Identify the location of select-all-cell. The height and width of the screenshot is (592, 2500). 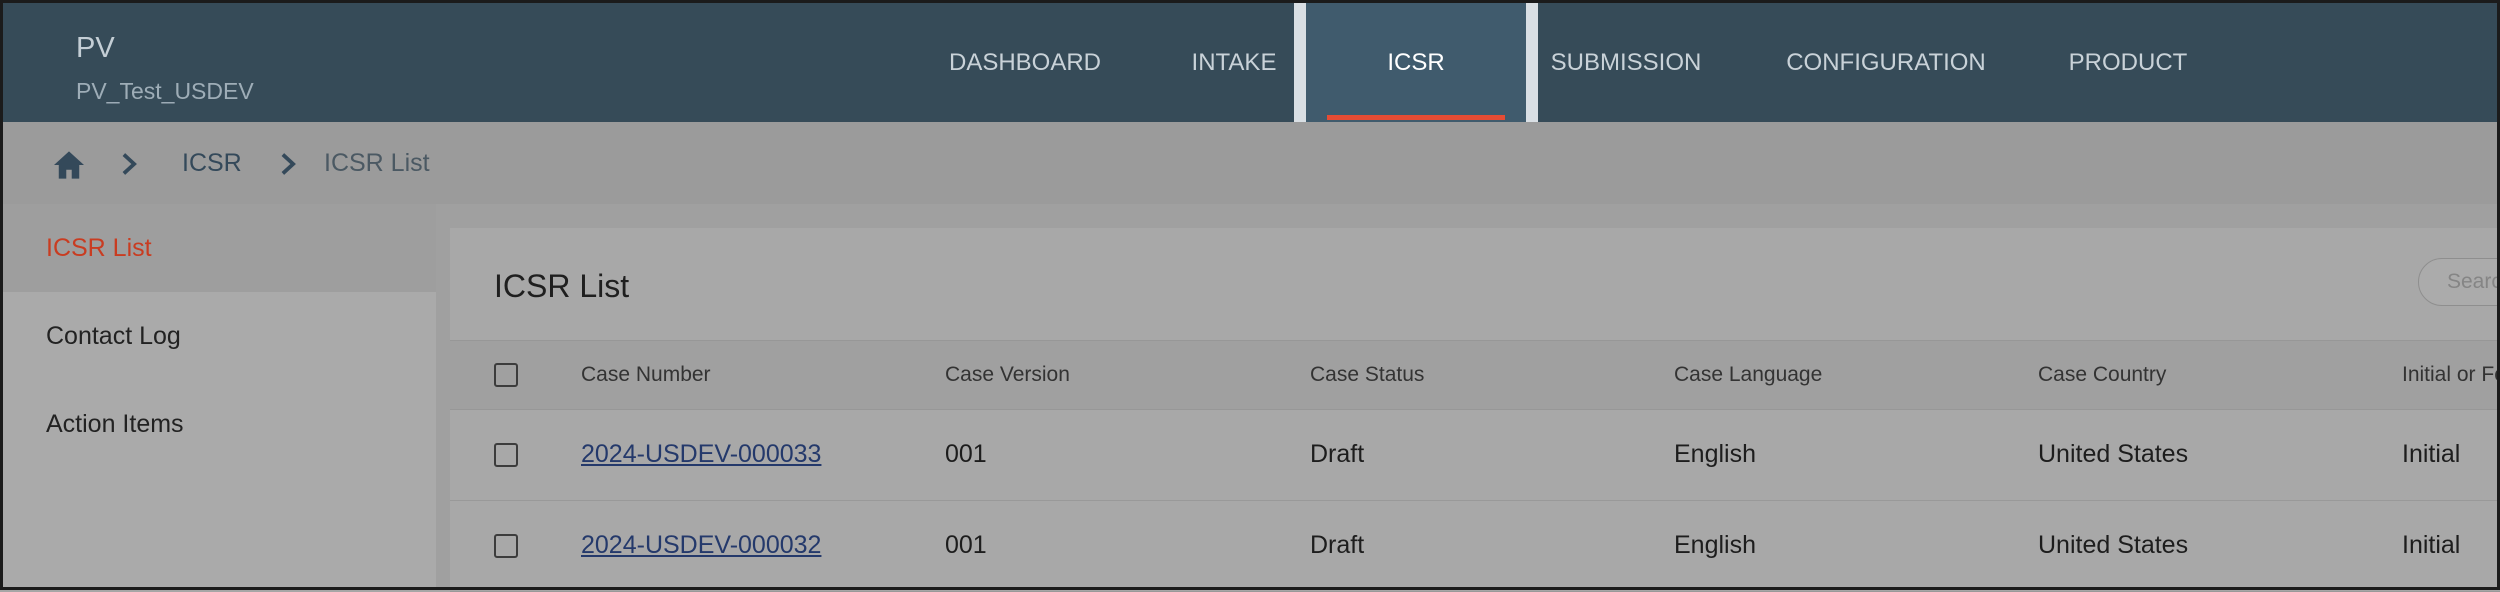
(506, 375).